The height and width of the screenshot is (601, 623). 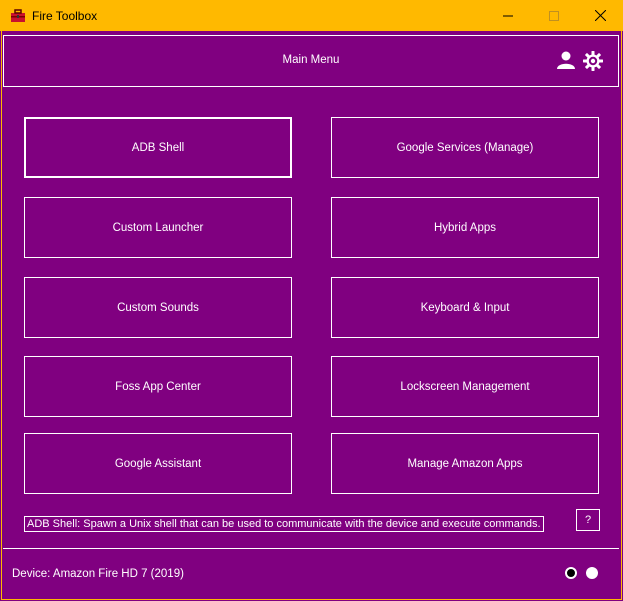 What do you see at coordinates (566, 60) in the screenshot?
I see `user-icon` at bounding box center [566, 60].